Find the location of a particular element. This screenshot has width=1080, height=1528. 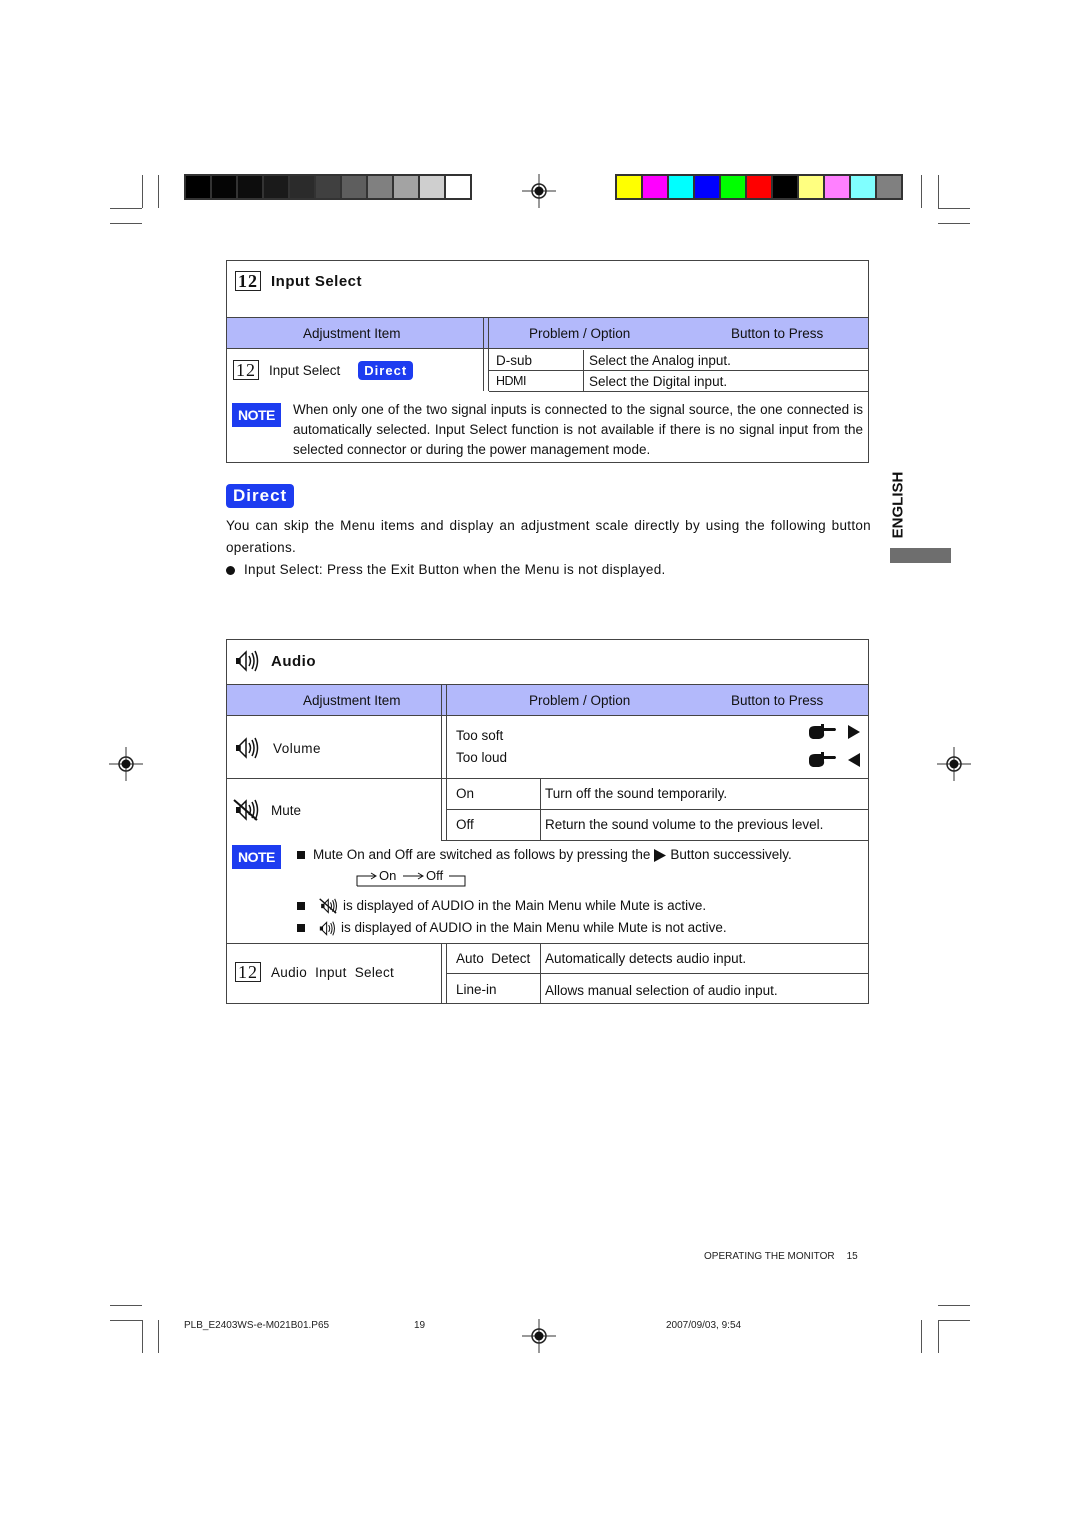

cycle-off: Off is located at coordinates (435, 875).